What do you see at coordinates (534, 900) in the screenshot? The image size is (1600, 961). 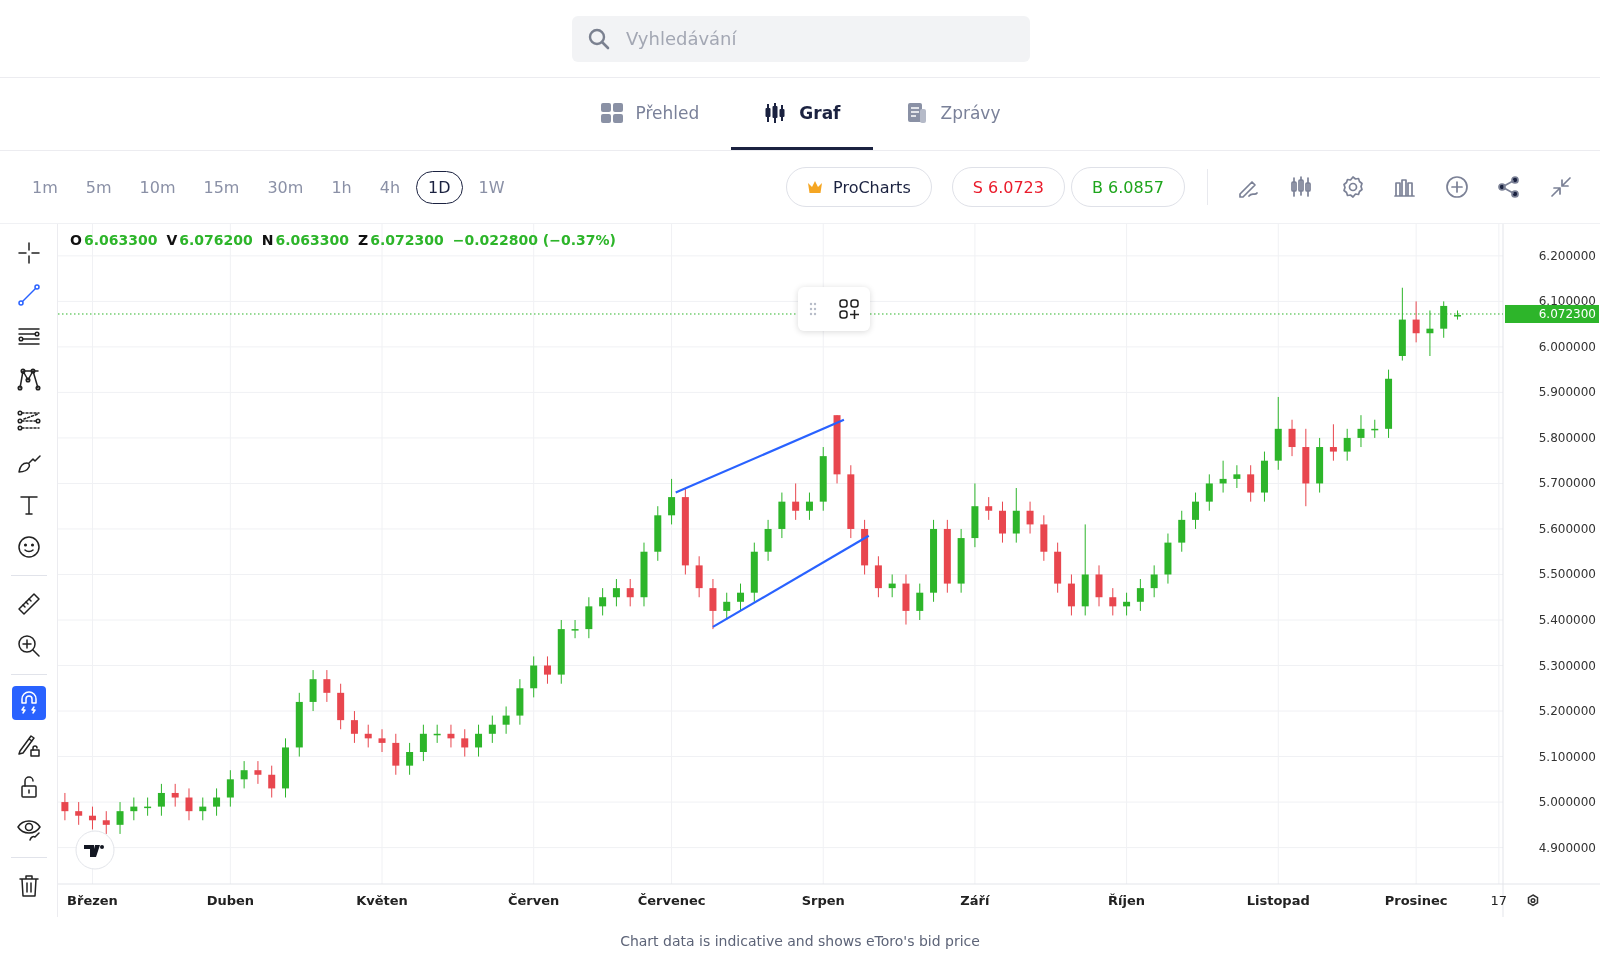 I see `date-axis-label: Červen` at bounding box center [534, 900].